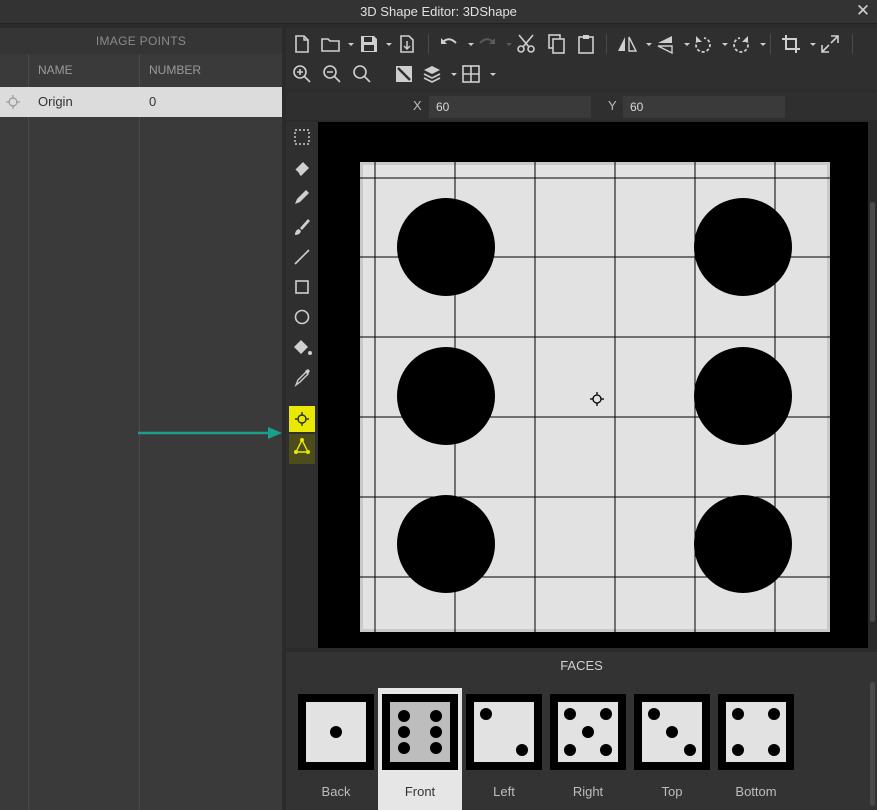 This screenshot has width=877, height=810. I want to click on grid-icon, so click(471, 74).